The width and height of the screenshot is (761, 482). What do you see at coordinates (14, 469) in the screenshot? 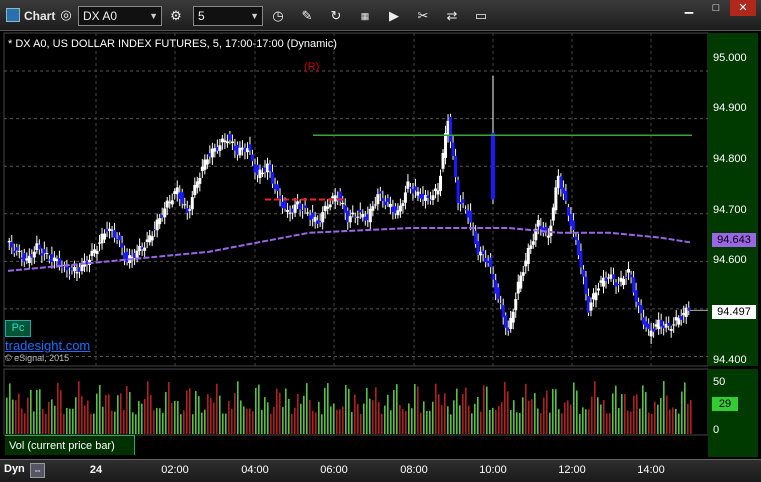
I see `mode-label: Dyn` at bounding box center [14, 469].